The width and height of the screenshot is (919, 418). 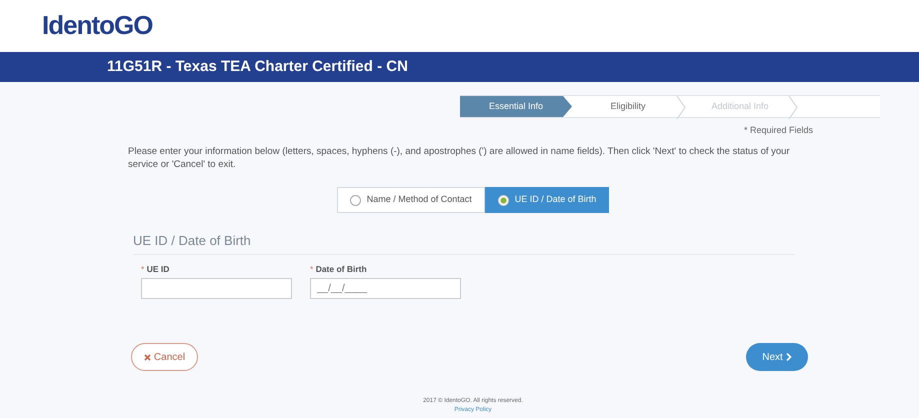 What do you see at coordinates (410, 200) in the screenshot?
I see `lookup-option: Name / Method of Contact` at bounding box center [410, 200].